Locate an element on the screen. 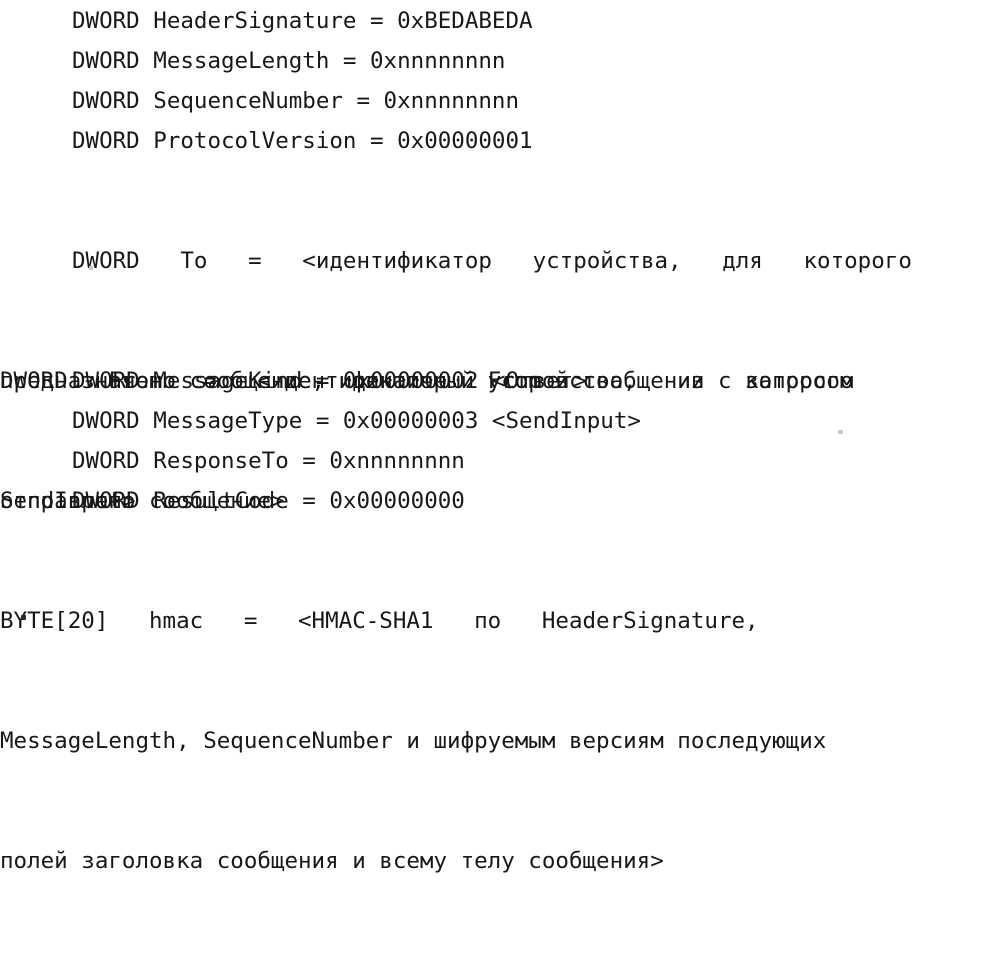 The width and height of the screenshot is (1000, 961). scan-speckle-dot-icon is located at coordinates (23, 617).